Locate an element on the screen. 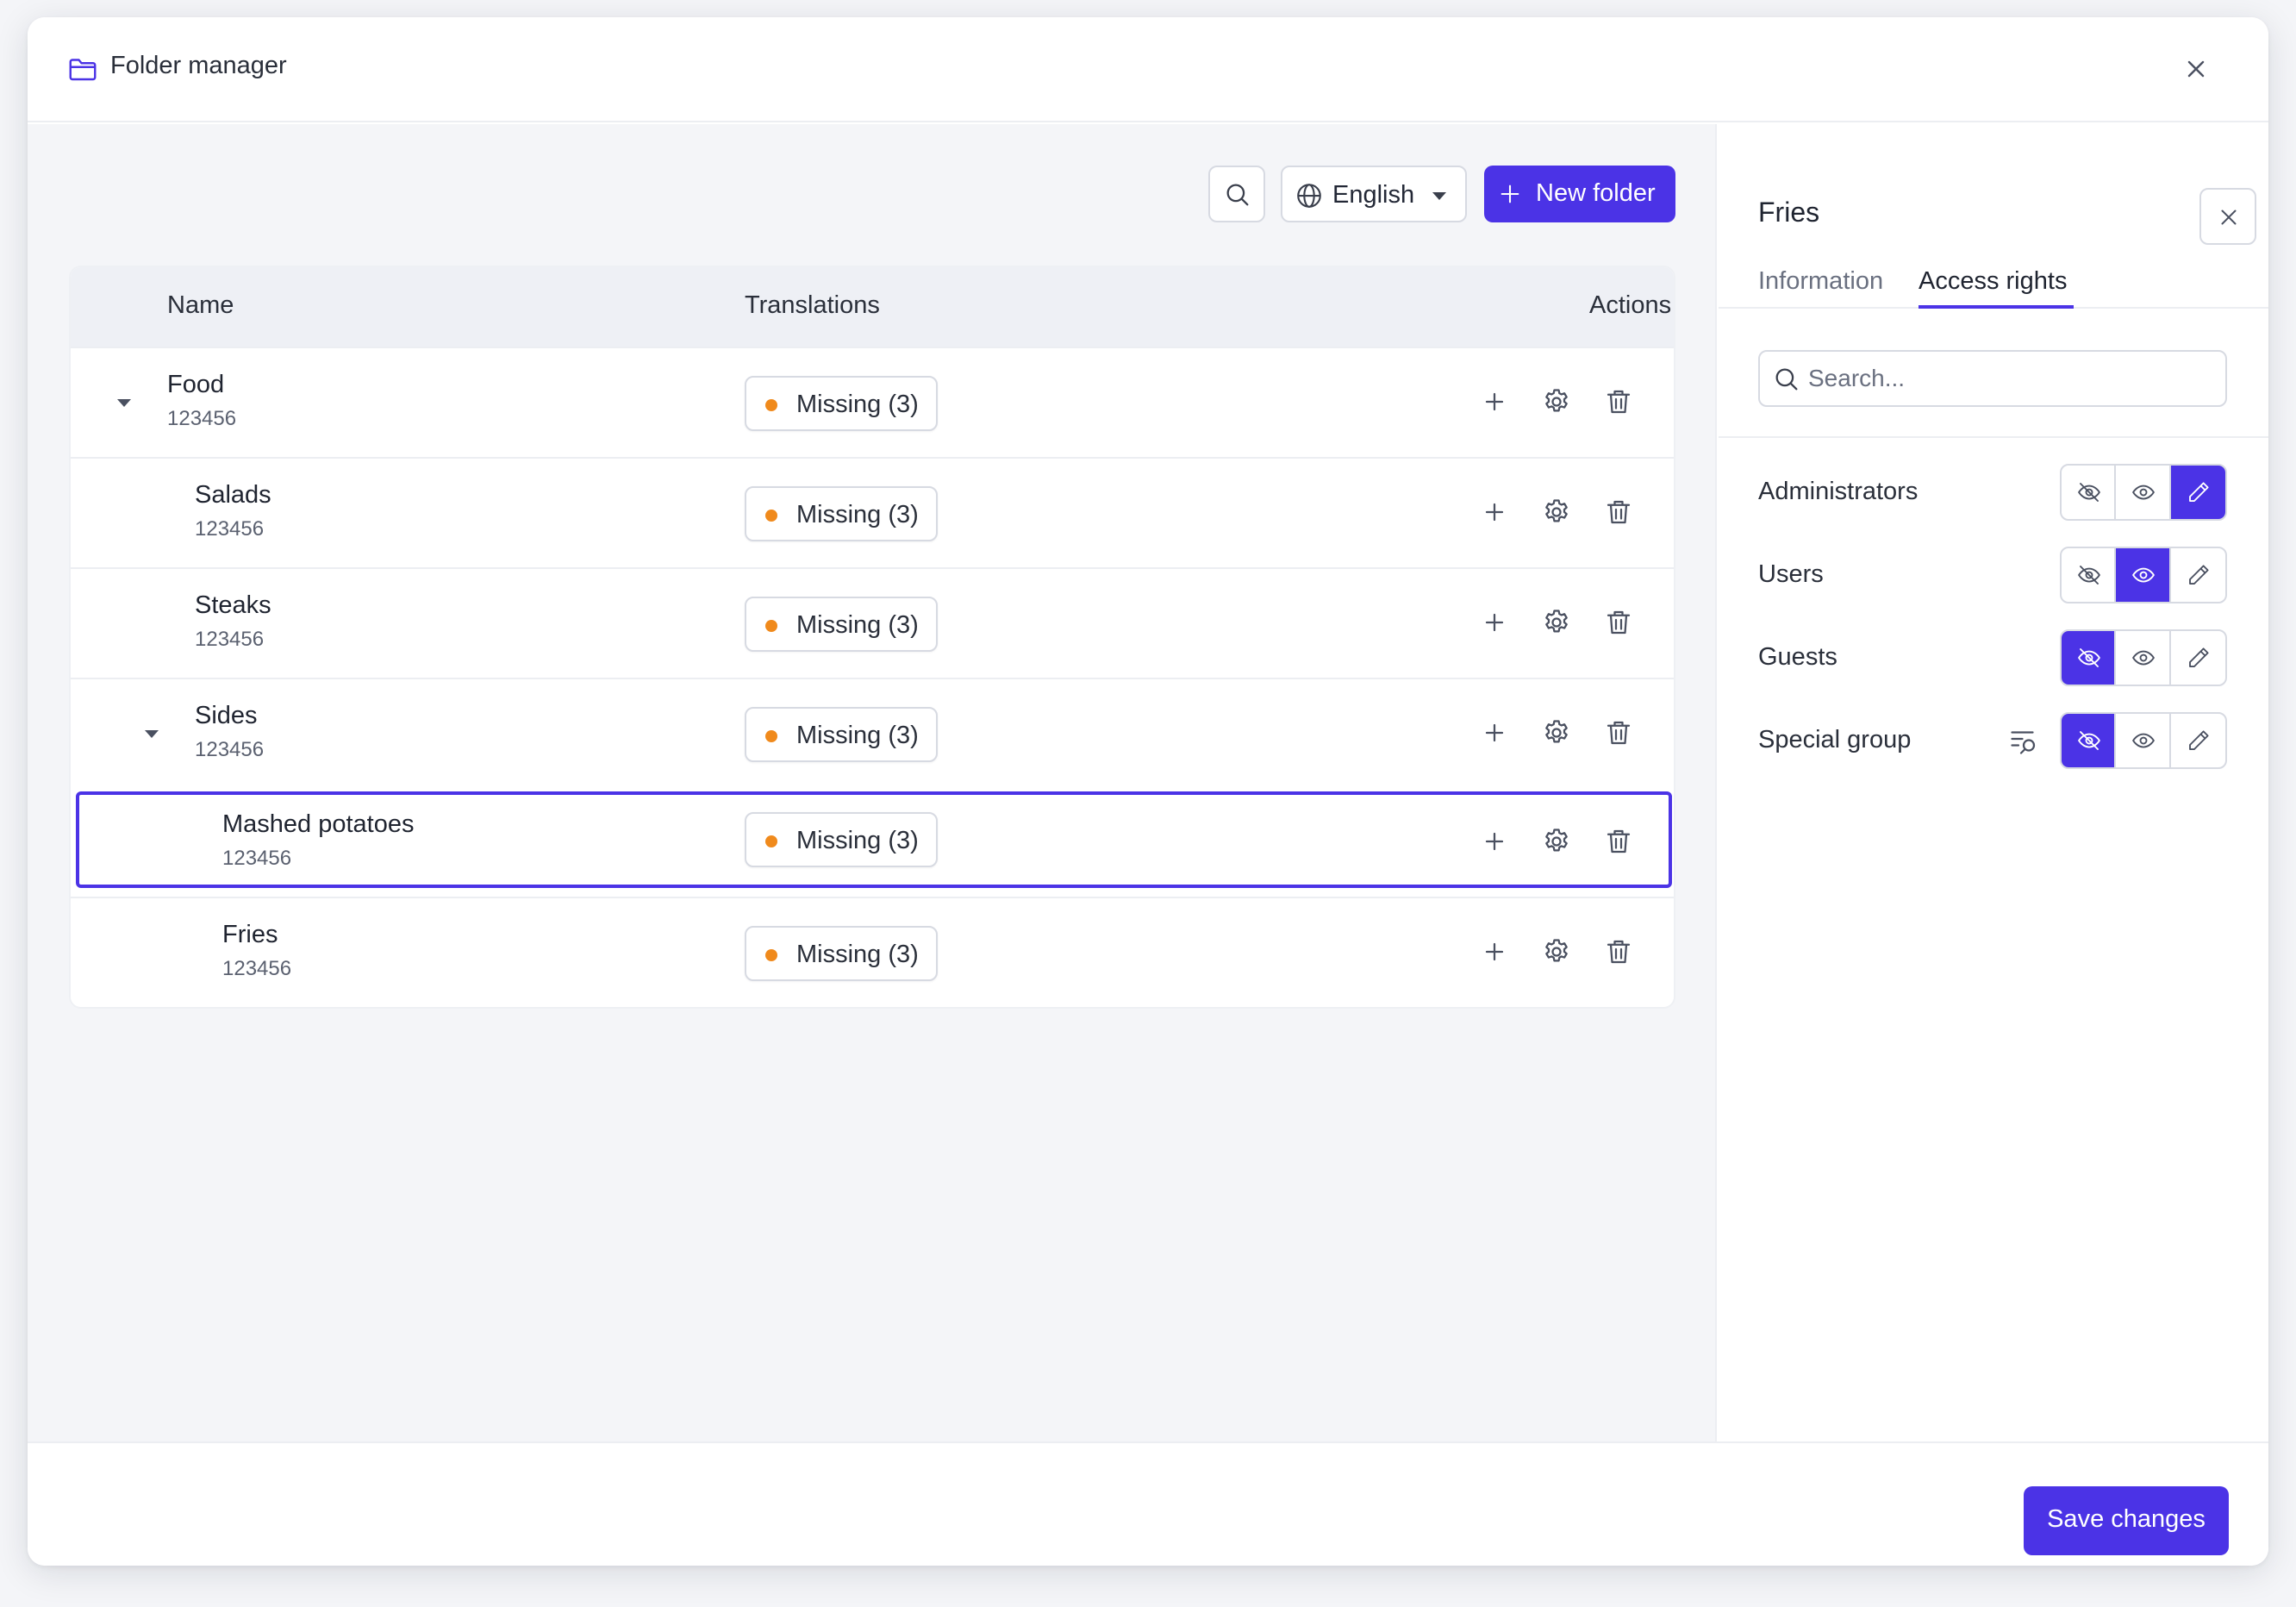 The height and width of the screenshot is (1607, 2296). filter-search-icon is located at coordinates (2023, 741).